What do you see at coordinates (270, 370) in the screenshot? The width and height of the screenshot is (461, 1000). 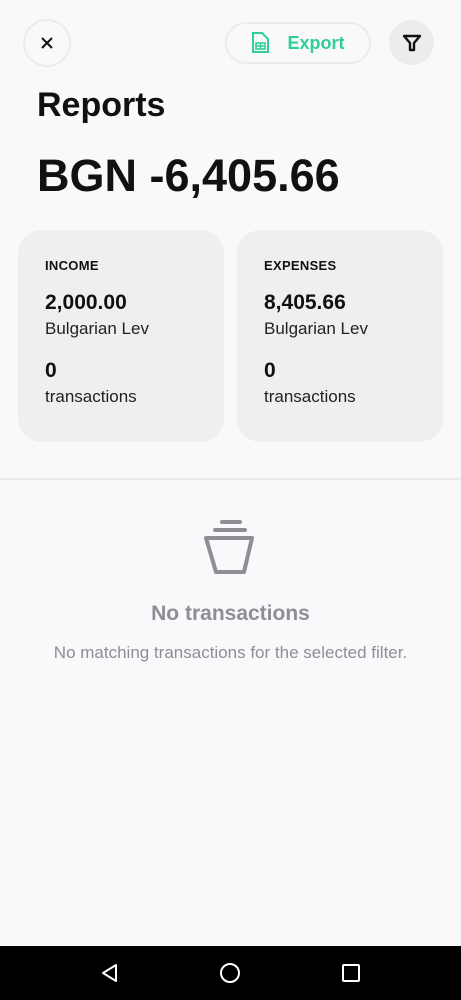 I see `expenses-count: 0` at bounding box center [270, 370].